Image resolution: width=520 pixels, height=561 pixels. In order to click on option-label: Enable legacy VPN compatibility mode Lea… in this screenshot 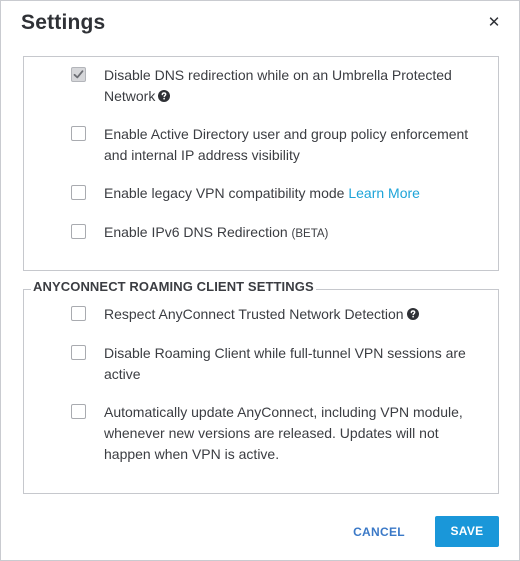, I will do `click(262, 193)`.